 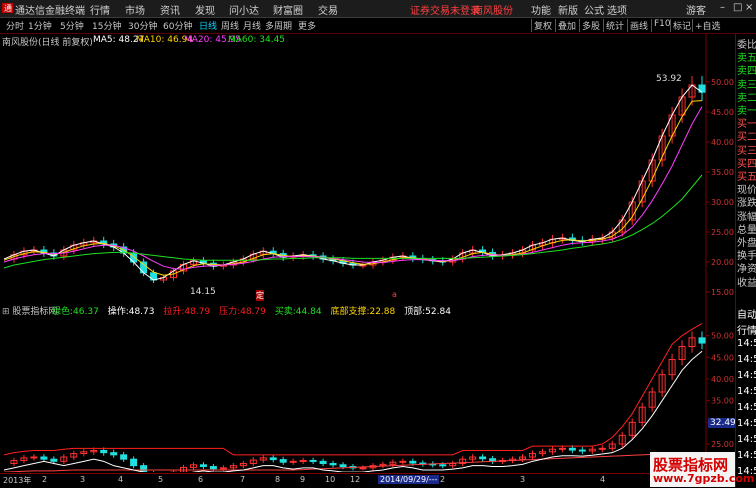 I want to click on high-price-label: 53.92, so click(x=669, y=79).